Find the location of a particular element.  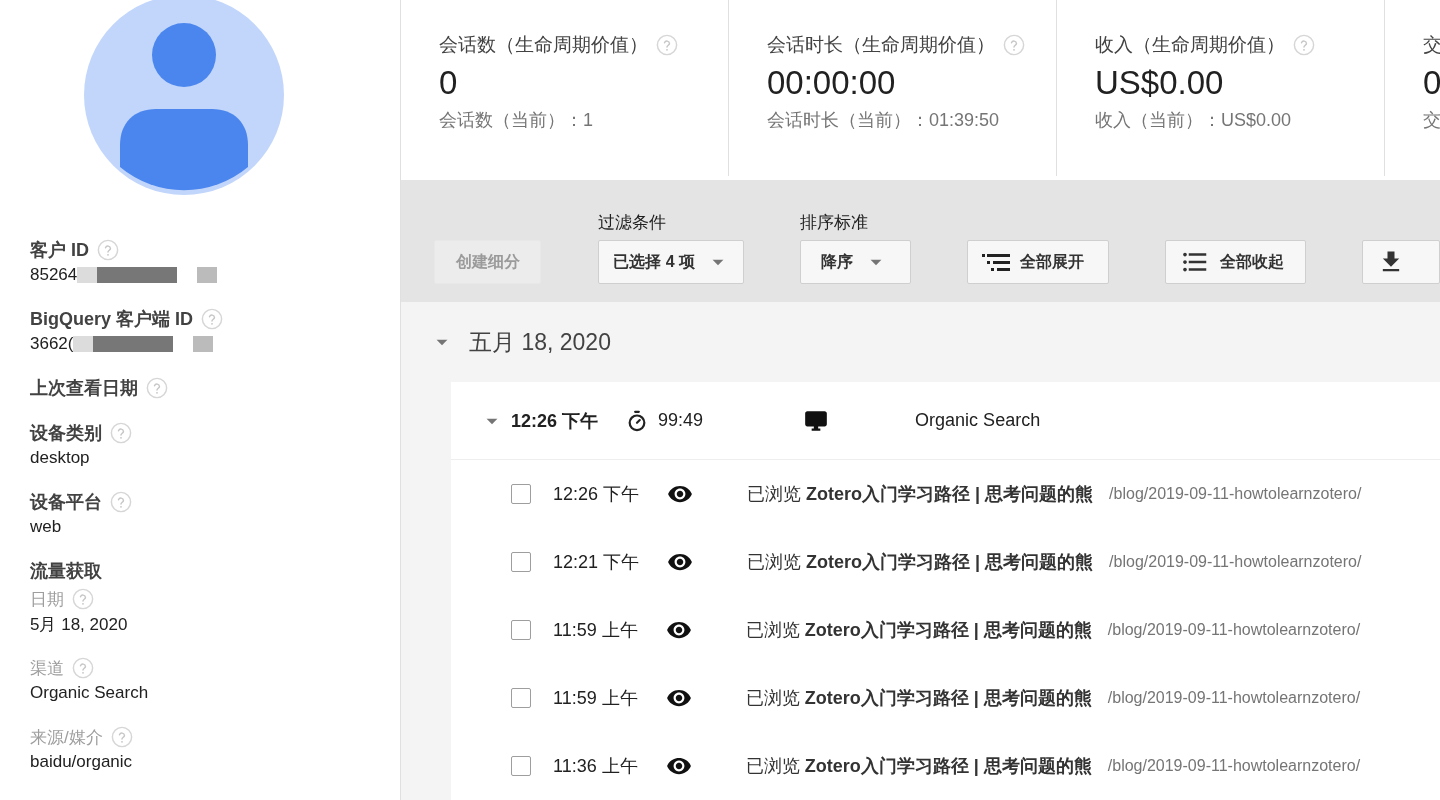

field-value: web is located at coordinates (46, 527).